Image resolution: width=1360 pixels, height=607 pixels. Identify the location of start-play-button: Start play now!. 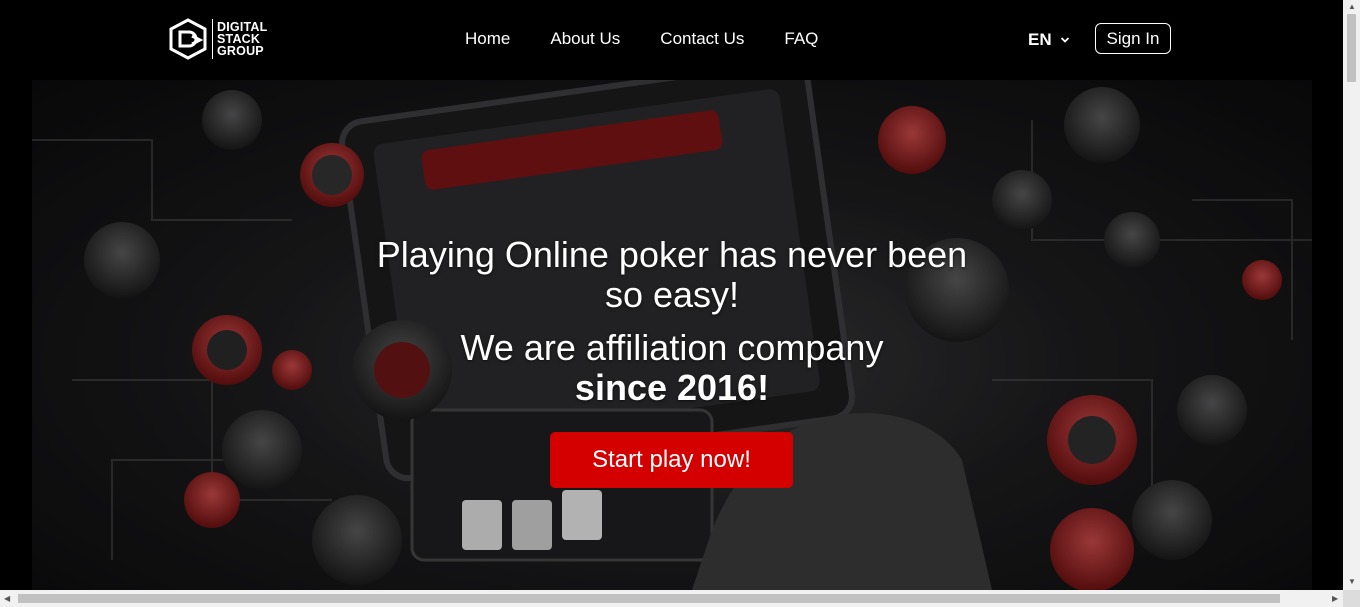
(671, 460).